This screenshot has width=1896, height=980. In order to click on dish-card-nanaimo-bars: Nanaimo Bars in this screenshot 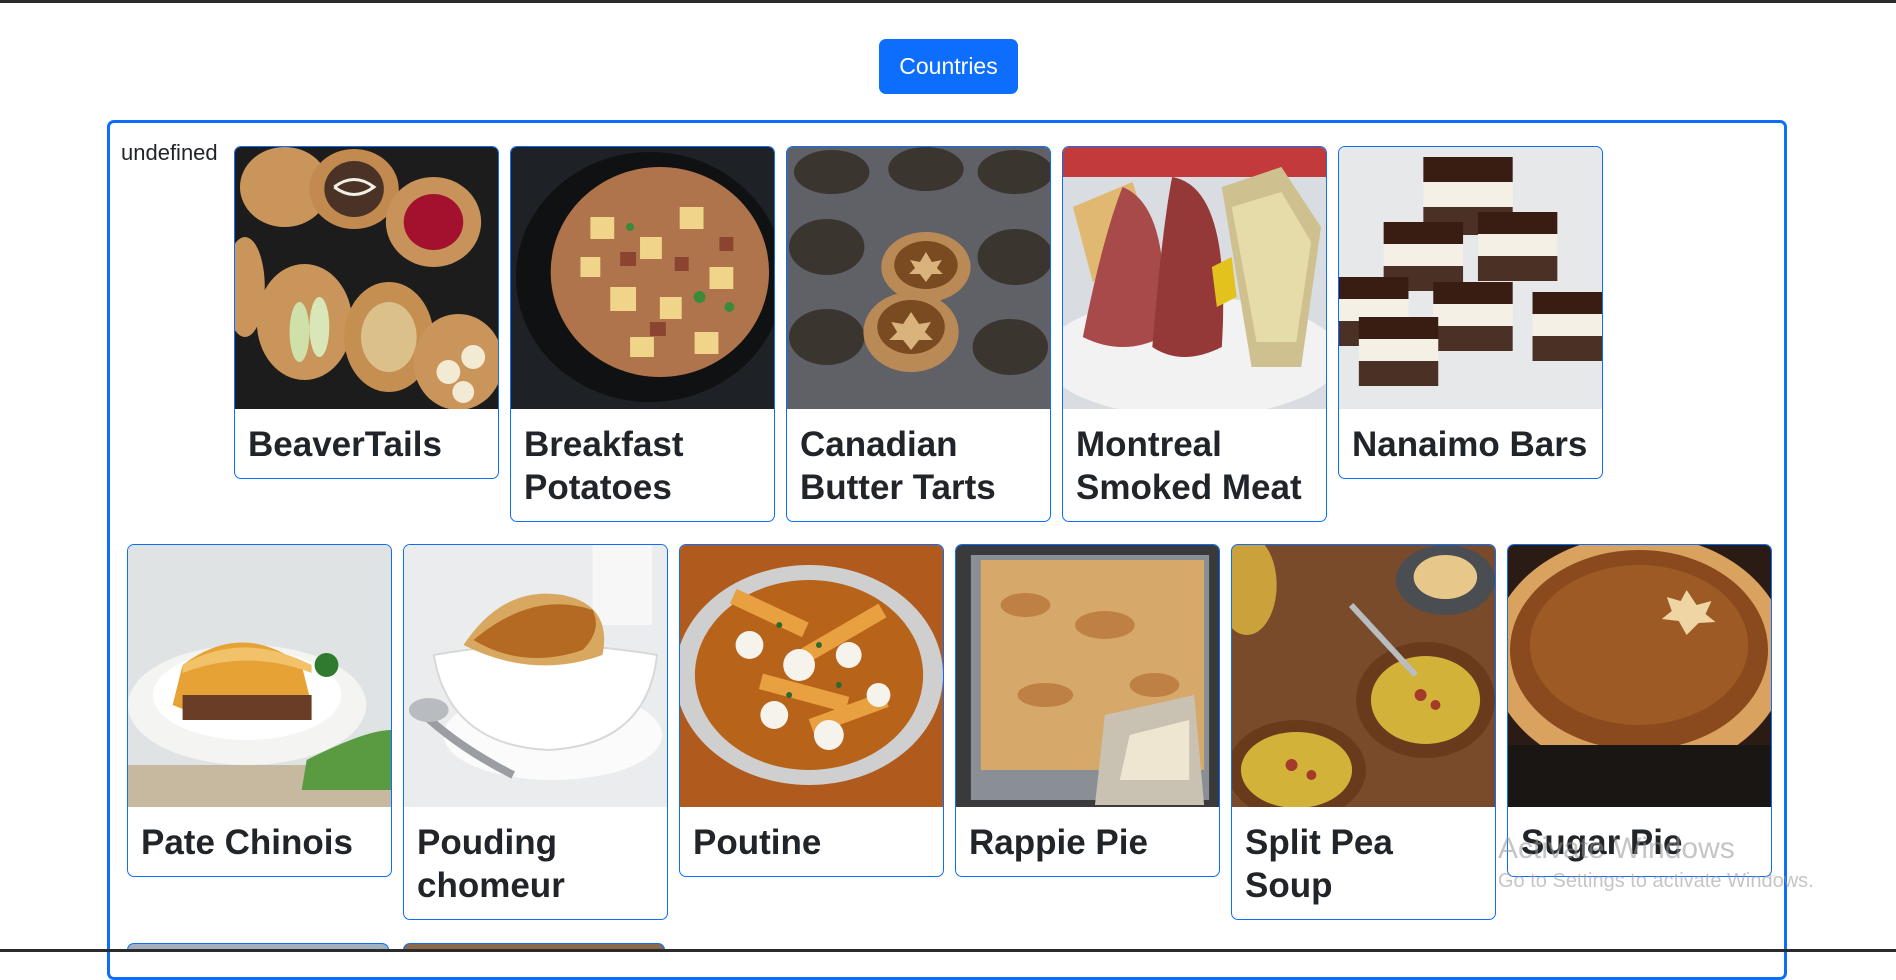, I will do `click(1470, 312)`.